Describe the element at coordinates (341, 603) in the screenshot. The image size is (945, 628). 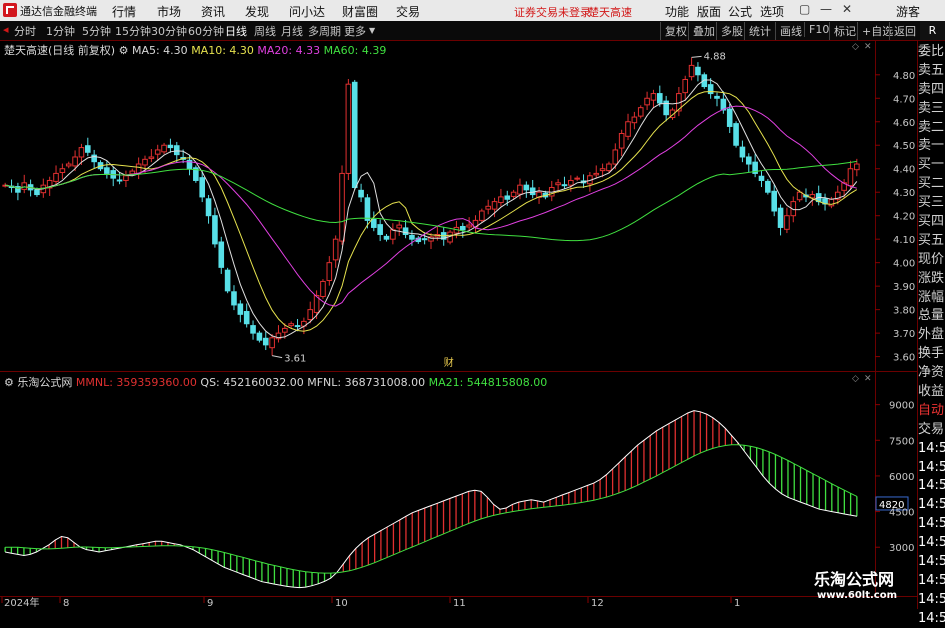
I see `xaxis-tick-label: 10` at that location.